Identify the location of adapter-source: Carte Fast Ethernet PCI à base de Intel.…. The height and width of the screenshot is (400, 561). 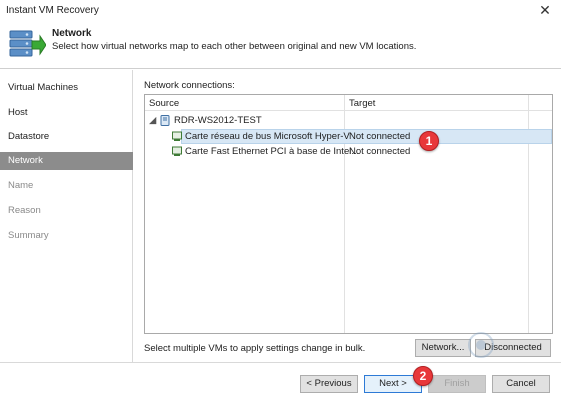
(272, 151).